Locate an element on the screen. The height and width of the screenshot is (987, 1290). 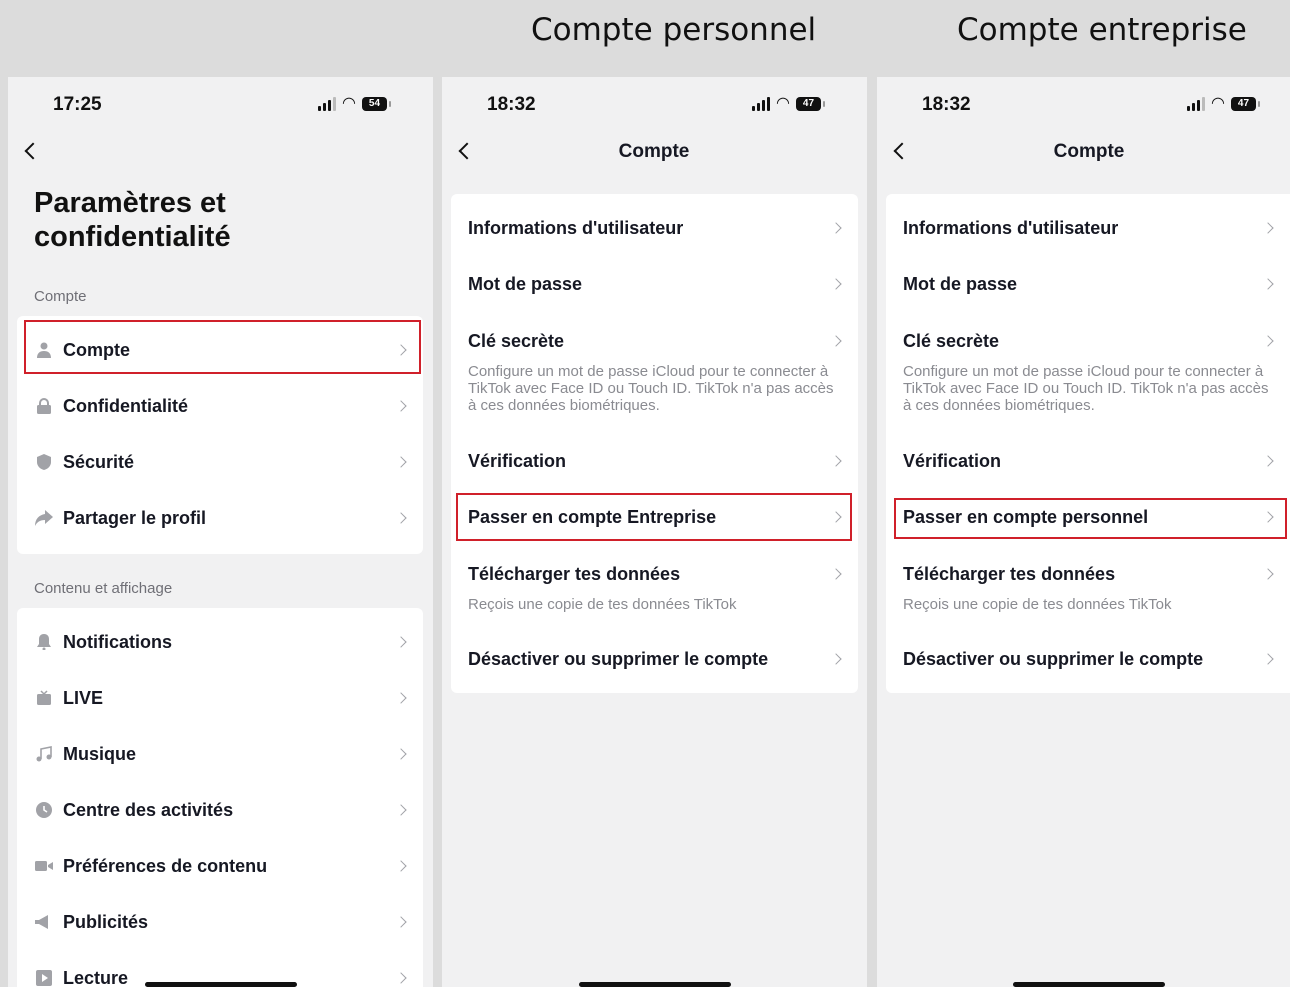
settings-item-label: Confidentialité is located at coordinates (125, 405).